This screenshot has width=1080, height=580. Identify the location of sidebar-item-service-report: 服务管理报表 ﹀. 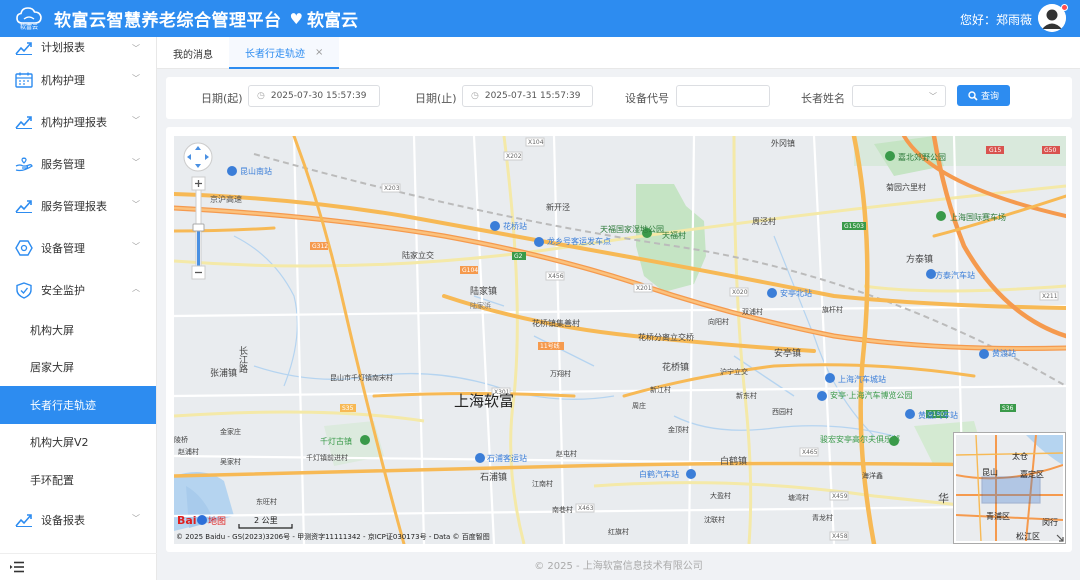
(78, 206).